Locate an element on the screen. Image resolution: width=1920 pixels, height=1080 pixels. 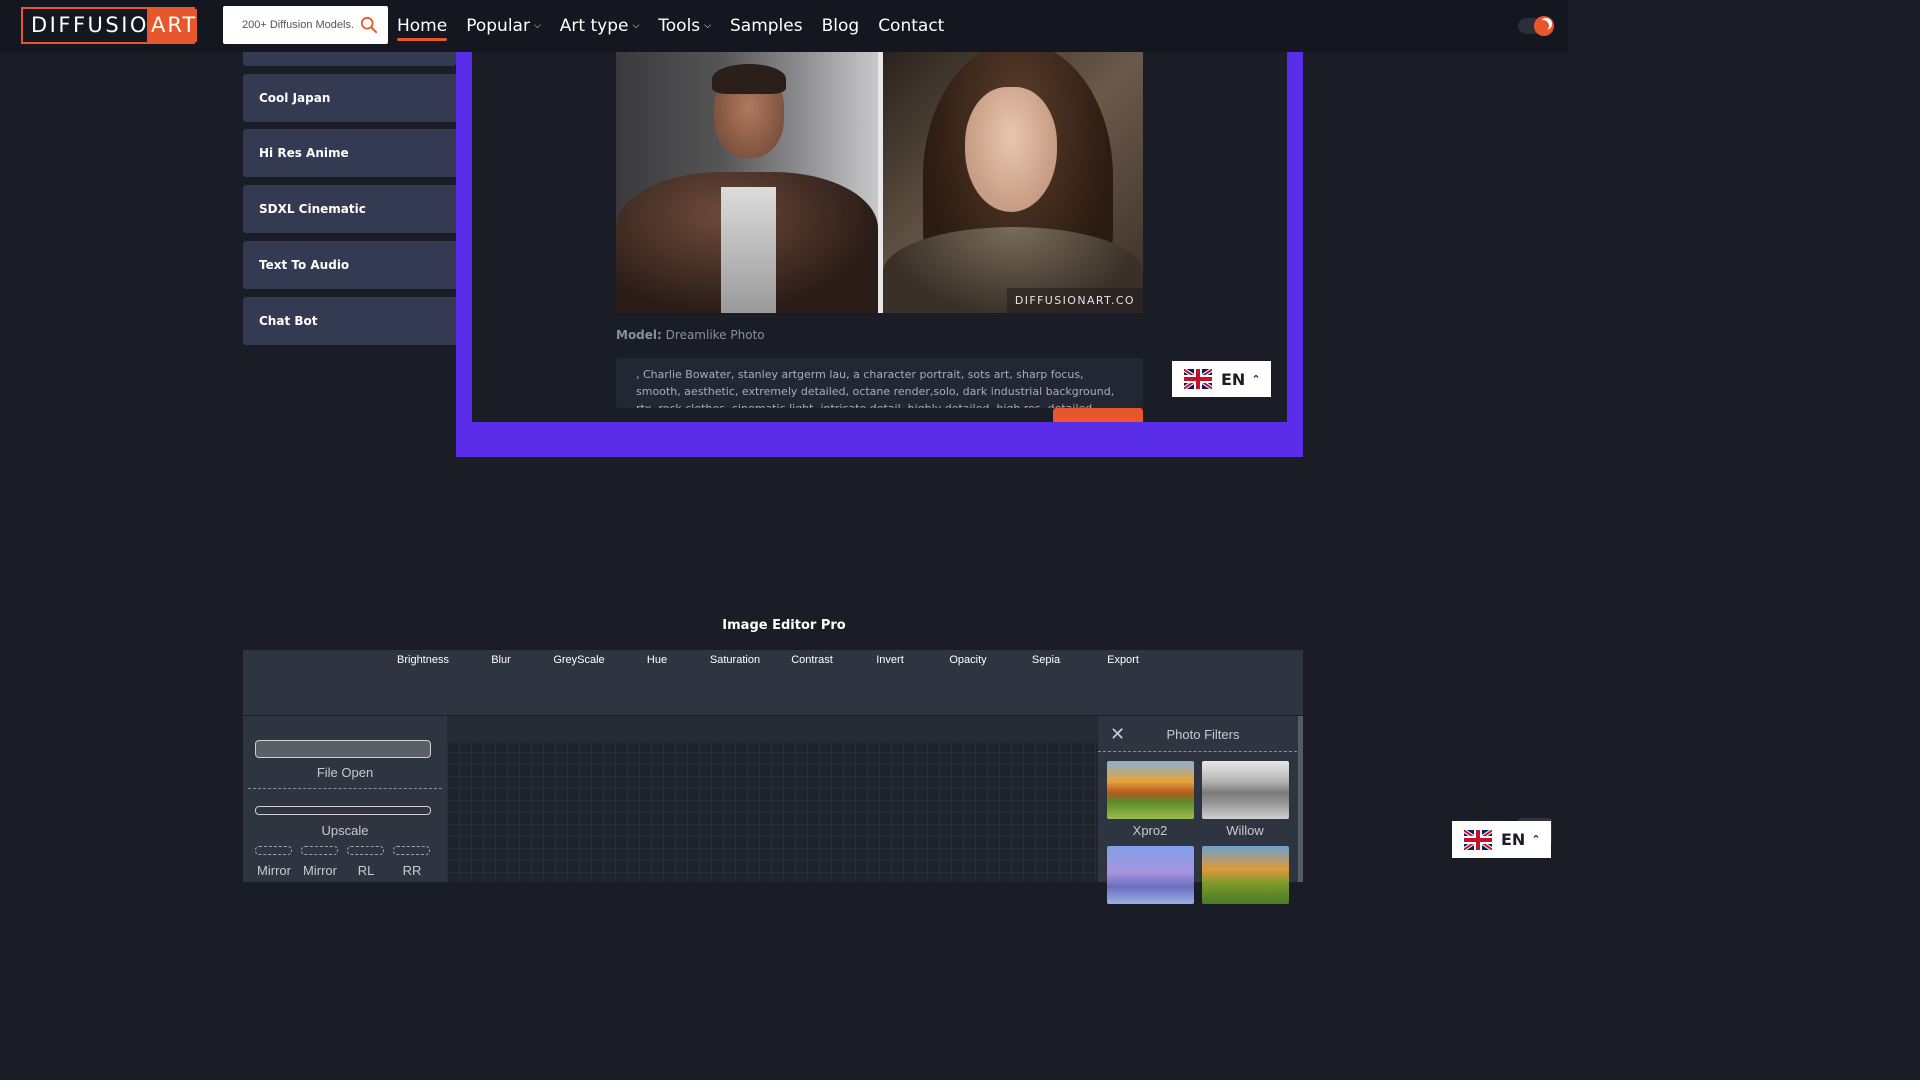
rotate-left-label: RL is located at coordinates (366, 870).